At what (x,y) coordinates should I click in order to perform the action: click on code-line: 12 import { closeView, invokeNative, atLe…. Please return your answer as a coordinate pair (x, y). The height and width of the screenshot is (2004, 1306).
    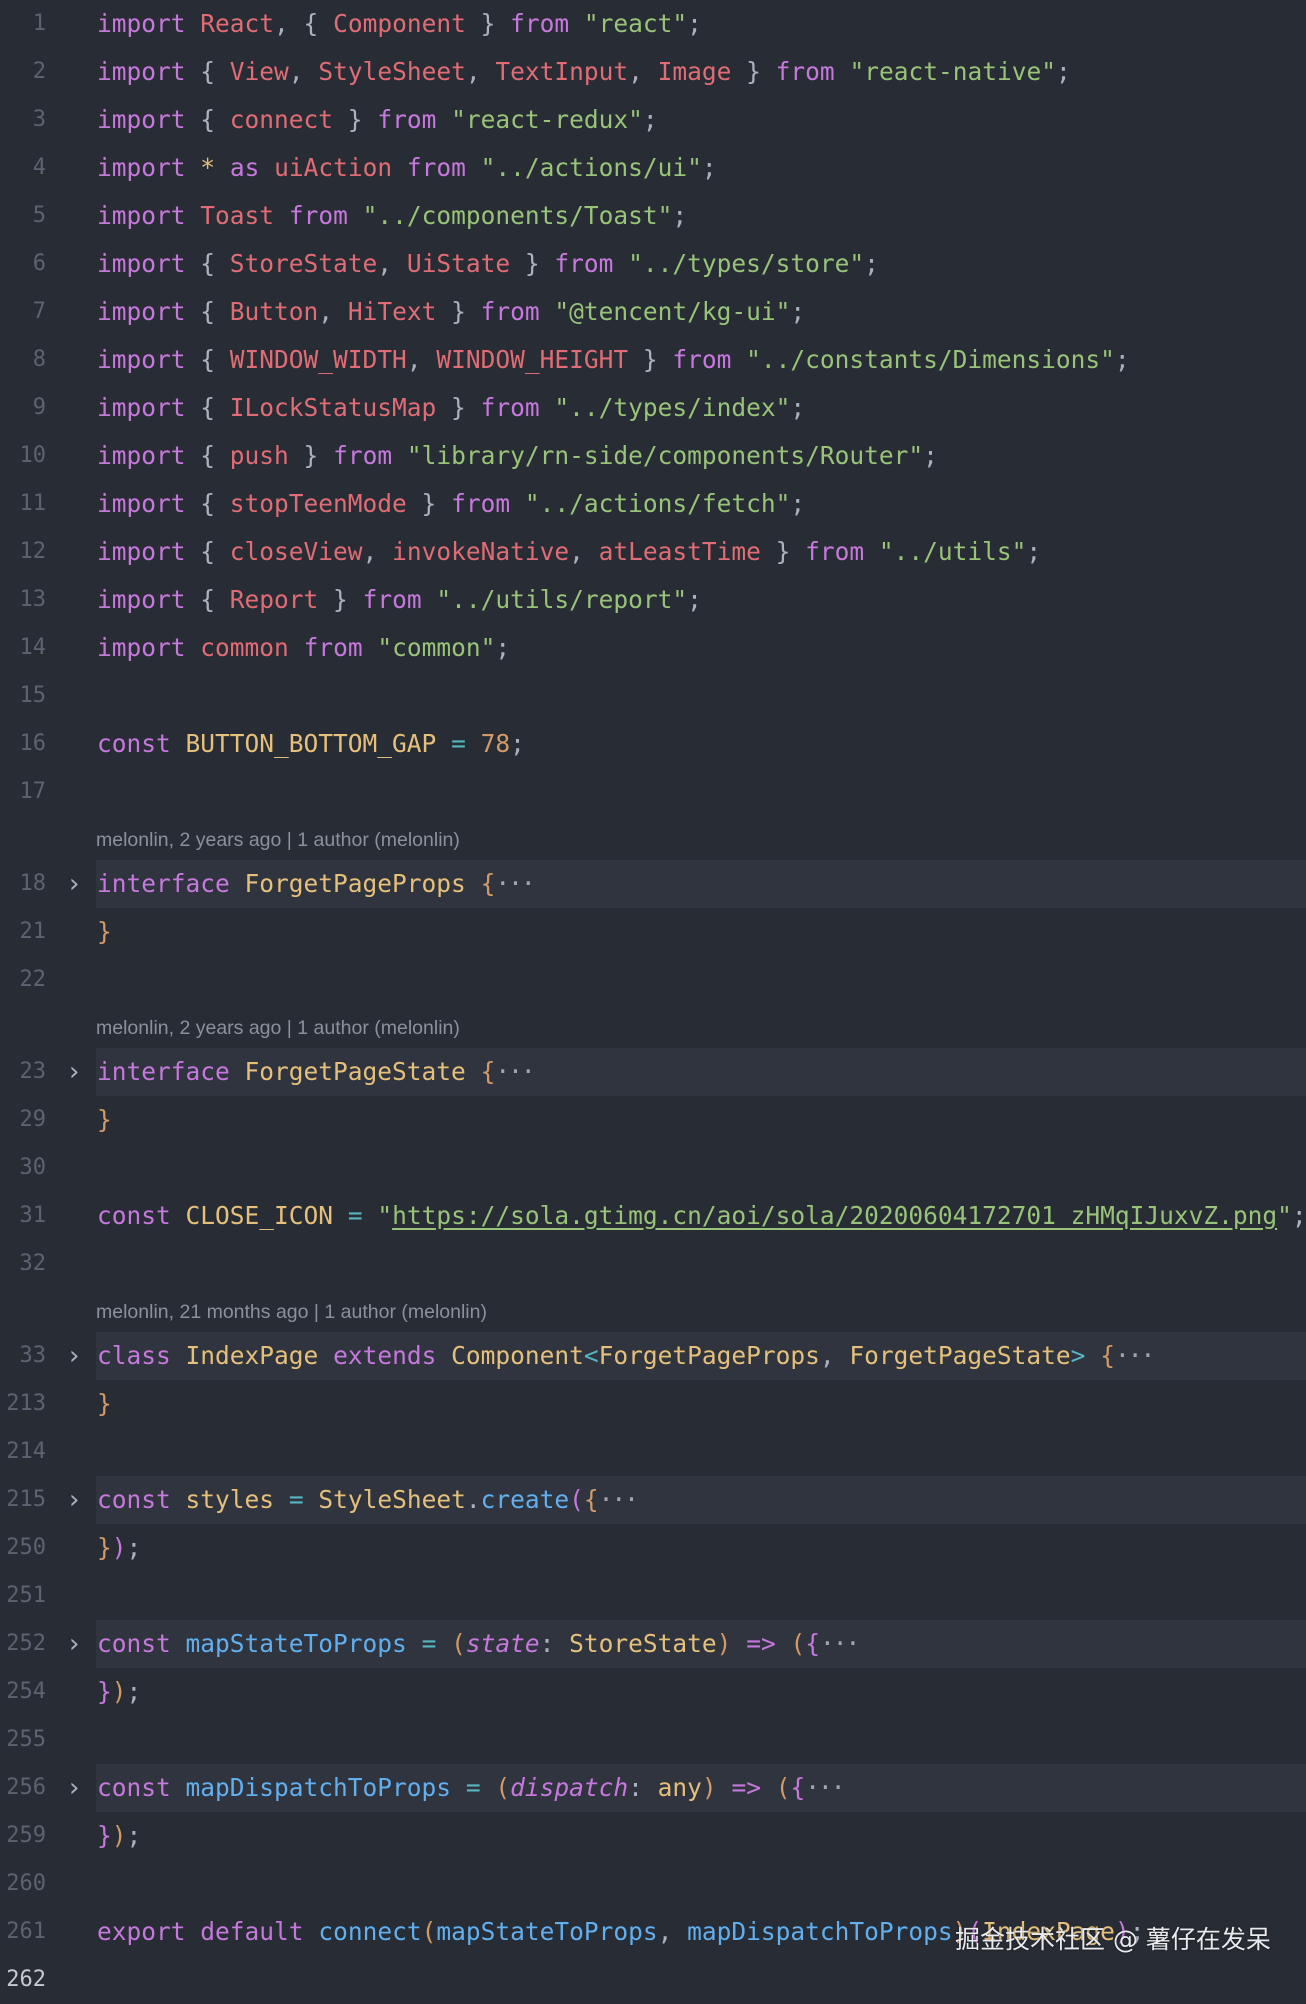
    Looking at the image, I should click on (653, 552).